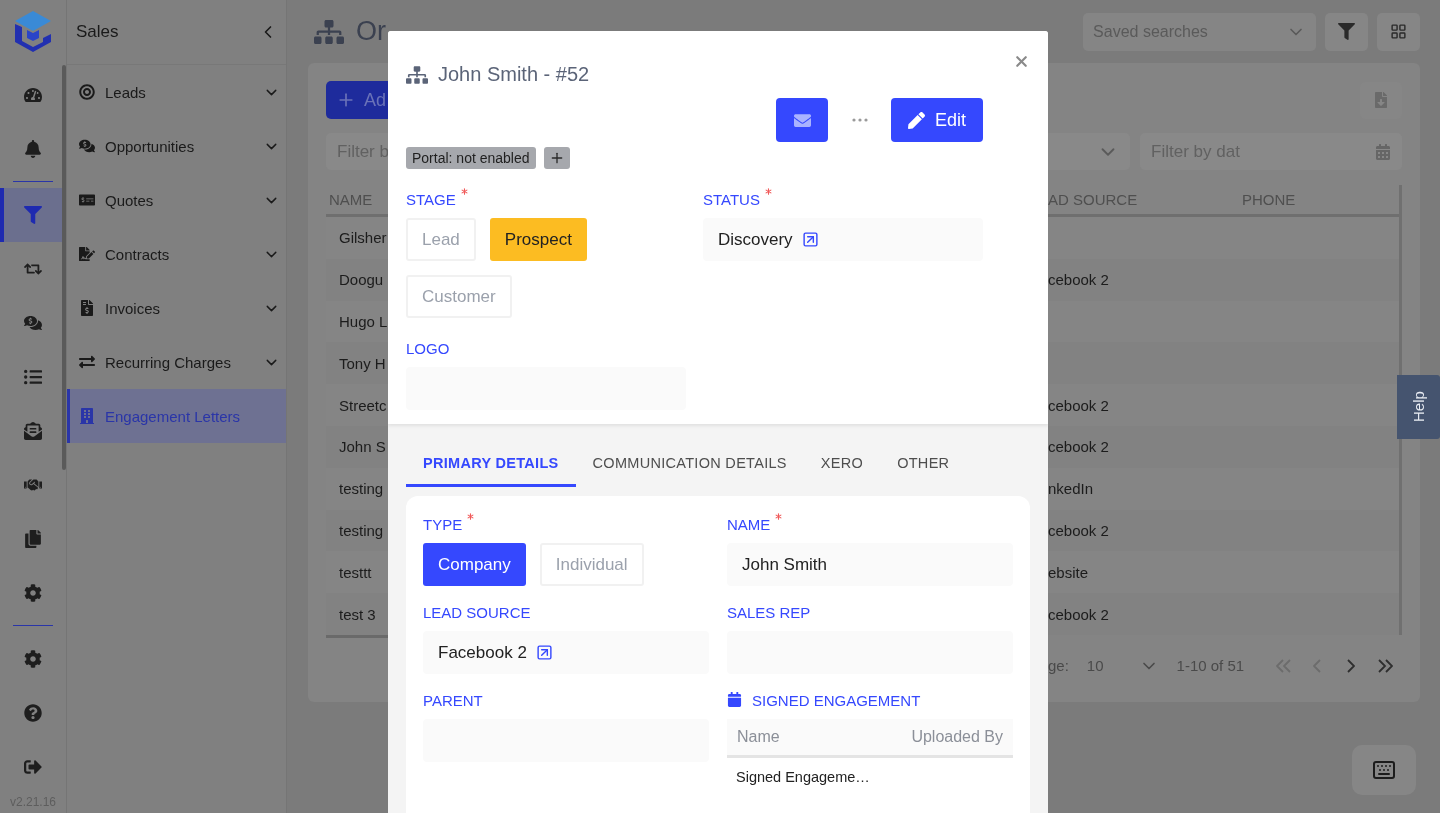 This screenshot has width=1440, height=813. Describe the element at coordinates (471, 158) in the screenshot. I see `portal-tag: Portal: not enabled` at that location.